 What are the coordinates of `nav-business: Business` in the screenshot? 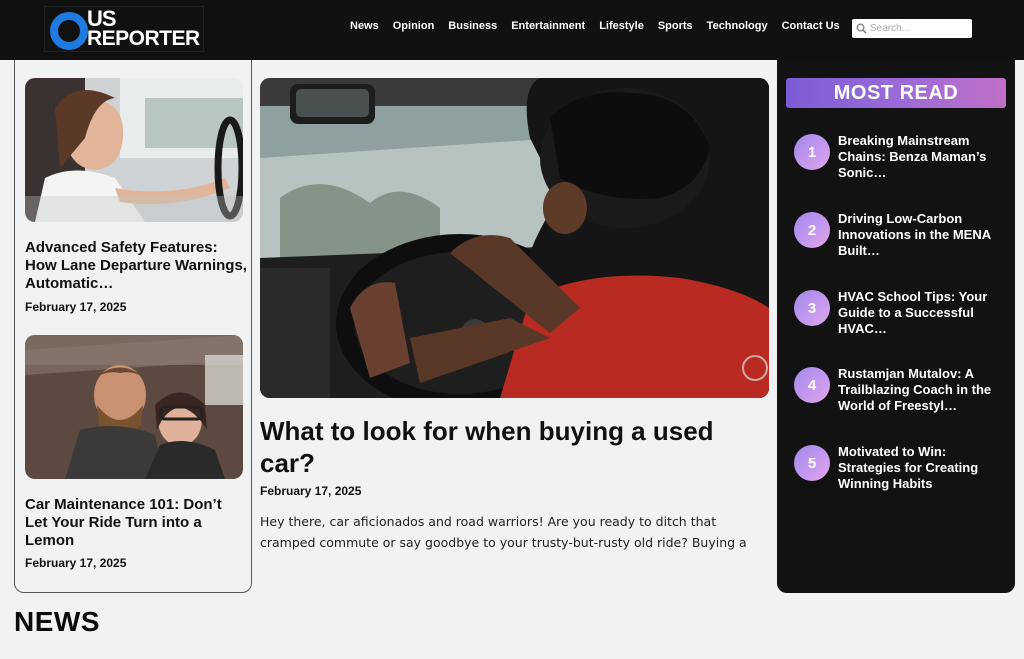 It's located at (472, 26).